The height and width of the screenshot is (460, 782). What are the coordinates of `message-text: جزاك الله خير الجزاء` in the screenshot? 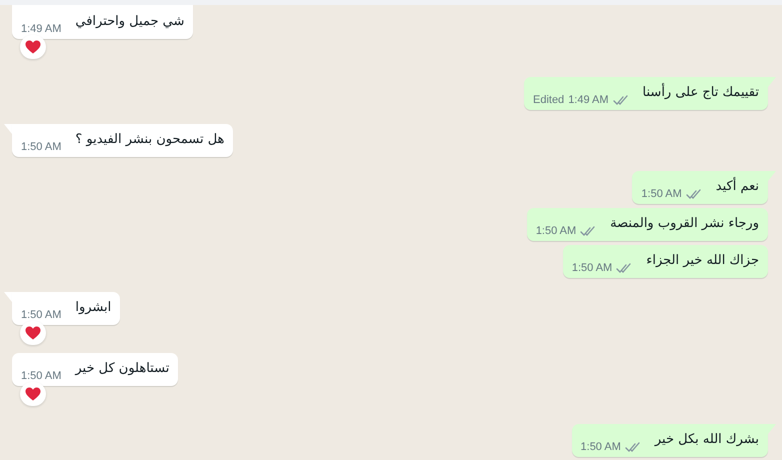 It's located at (702, 261).